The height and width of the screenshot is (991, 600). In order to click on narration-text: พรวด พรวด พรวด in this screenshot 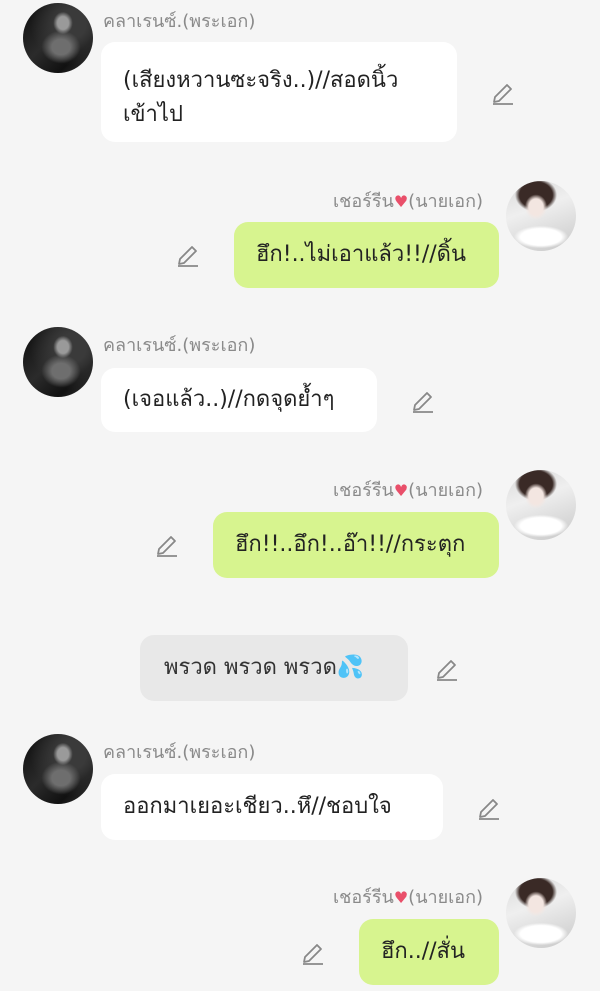, I will do `click(250, 667)`.